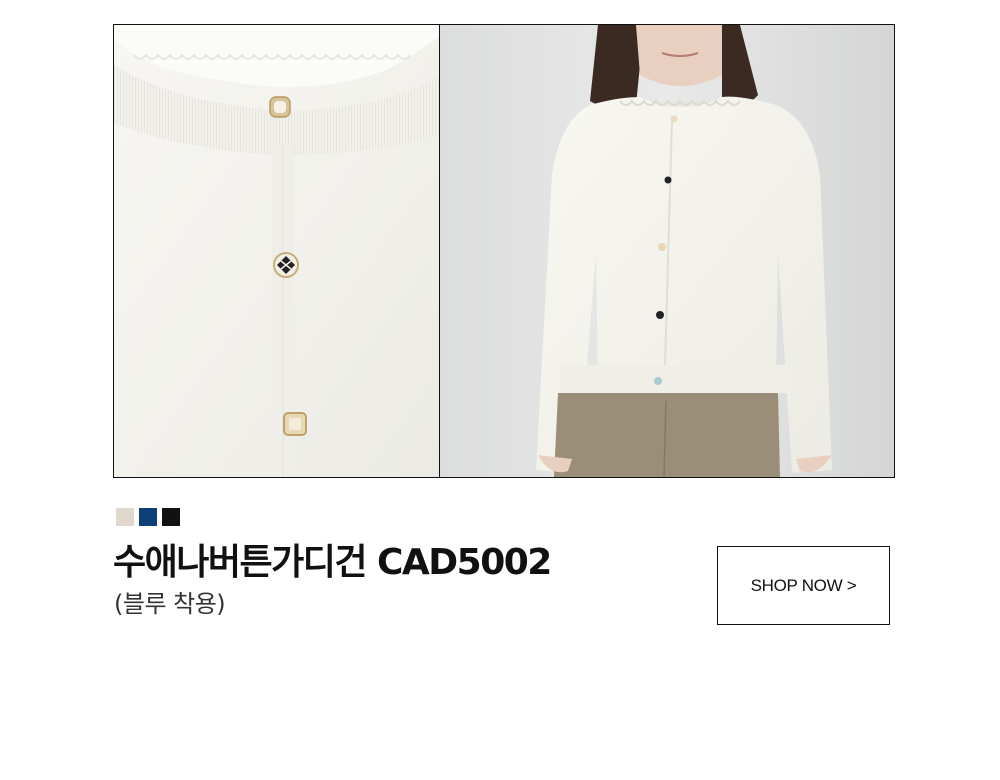  What do you see at coordinates (803, 585) in the screenshot?
I see `shop-now-button: SHOP NOW >` at bounding box center [803, 585].